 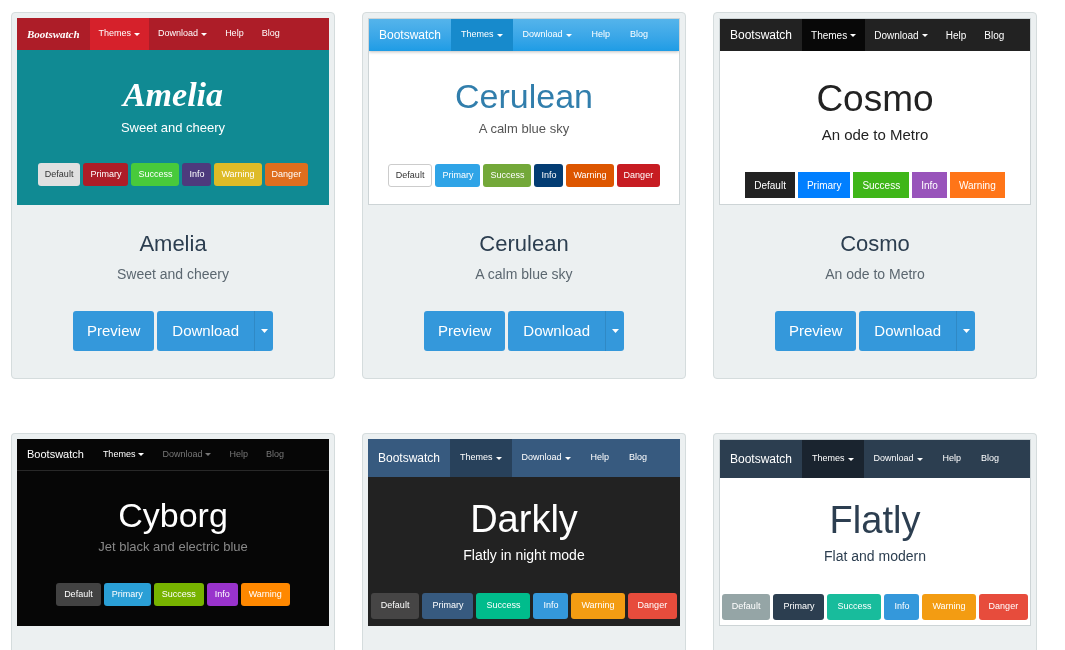 I want to click on theme-name: Cosmo, so click(x=875, y=244).